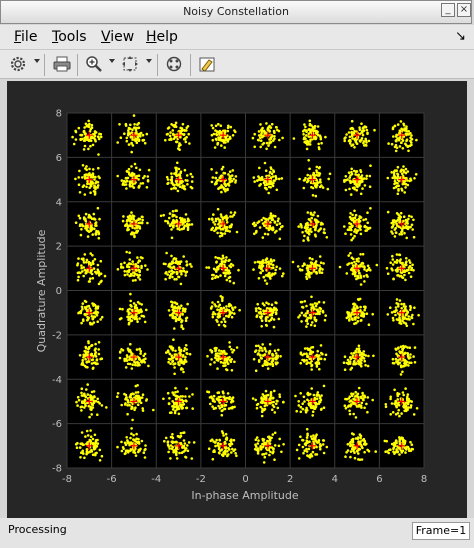 The width and height of the screenshot is (474, 548). Describe the element at coordinates (62, 64) in the screenshot. I see `print-icon` at that location.